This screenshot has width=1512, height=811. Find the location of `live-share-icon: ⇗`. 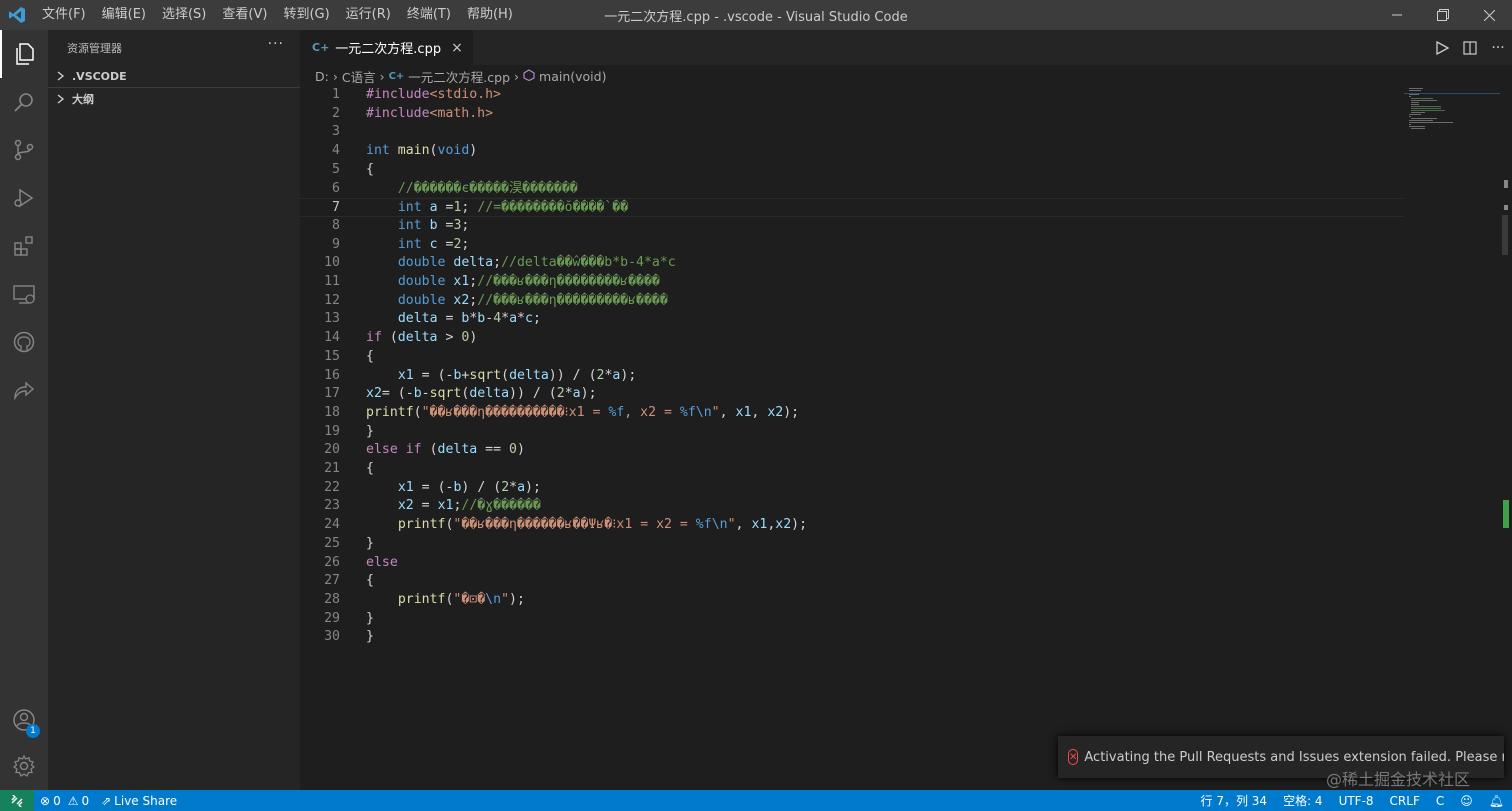

live-share-icon: ⇗ is located at coordinates (106, 800).